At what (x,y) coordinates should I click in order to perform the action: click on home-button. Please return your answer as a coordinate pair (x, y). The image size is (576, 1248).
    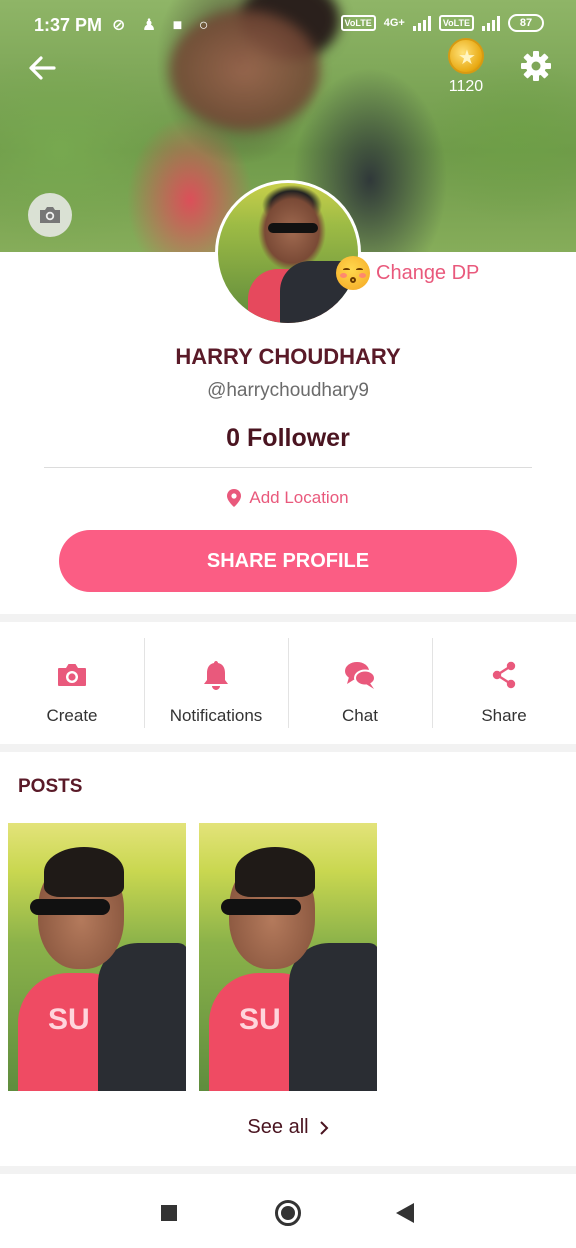
    Looking at the image, I should click on (288, 1213).